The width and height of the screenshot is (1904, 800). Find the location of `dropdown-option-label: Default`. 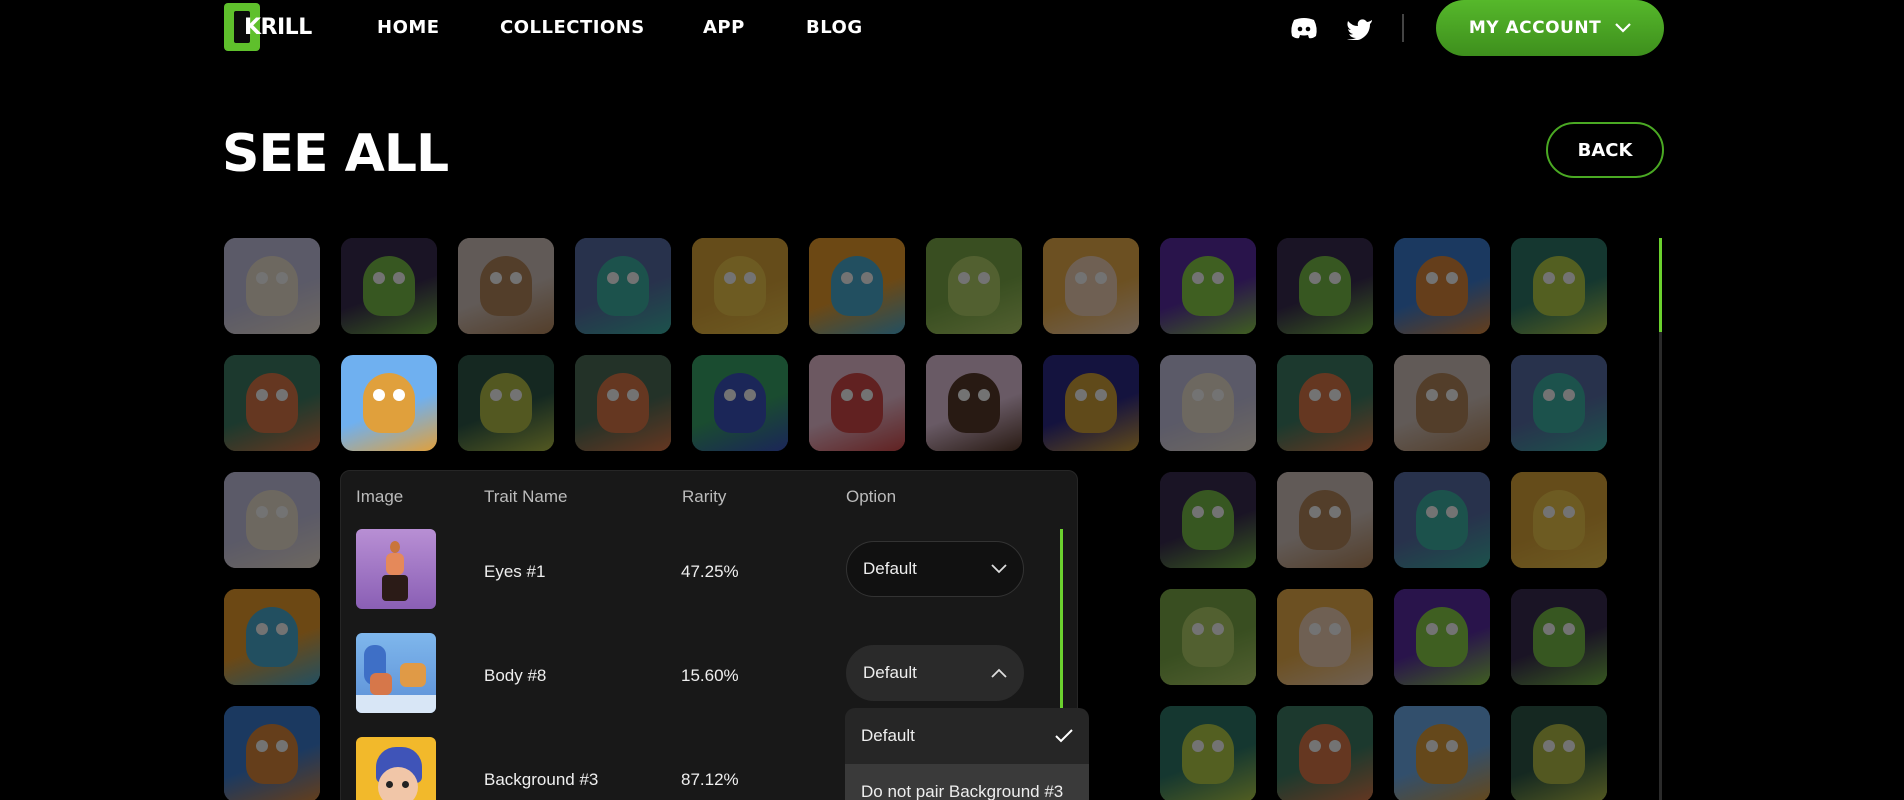

dropdown-option-label: Default is located at coordinates (888, 735).